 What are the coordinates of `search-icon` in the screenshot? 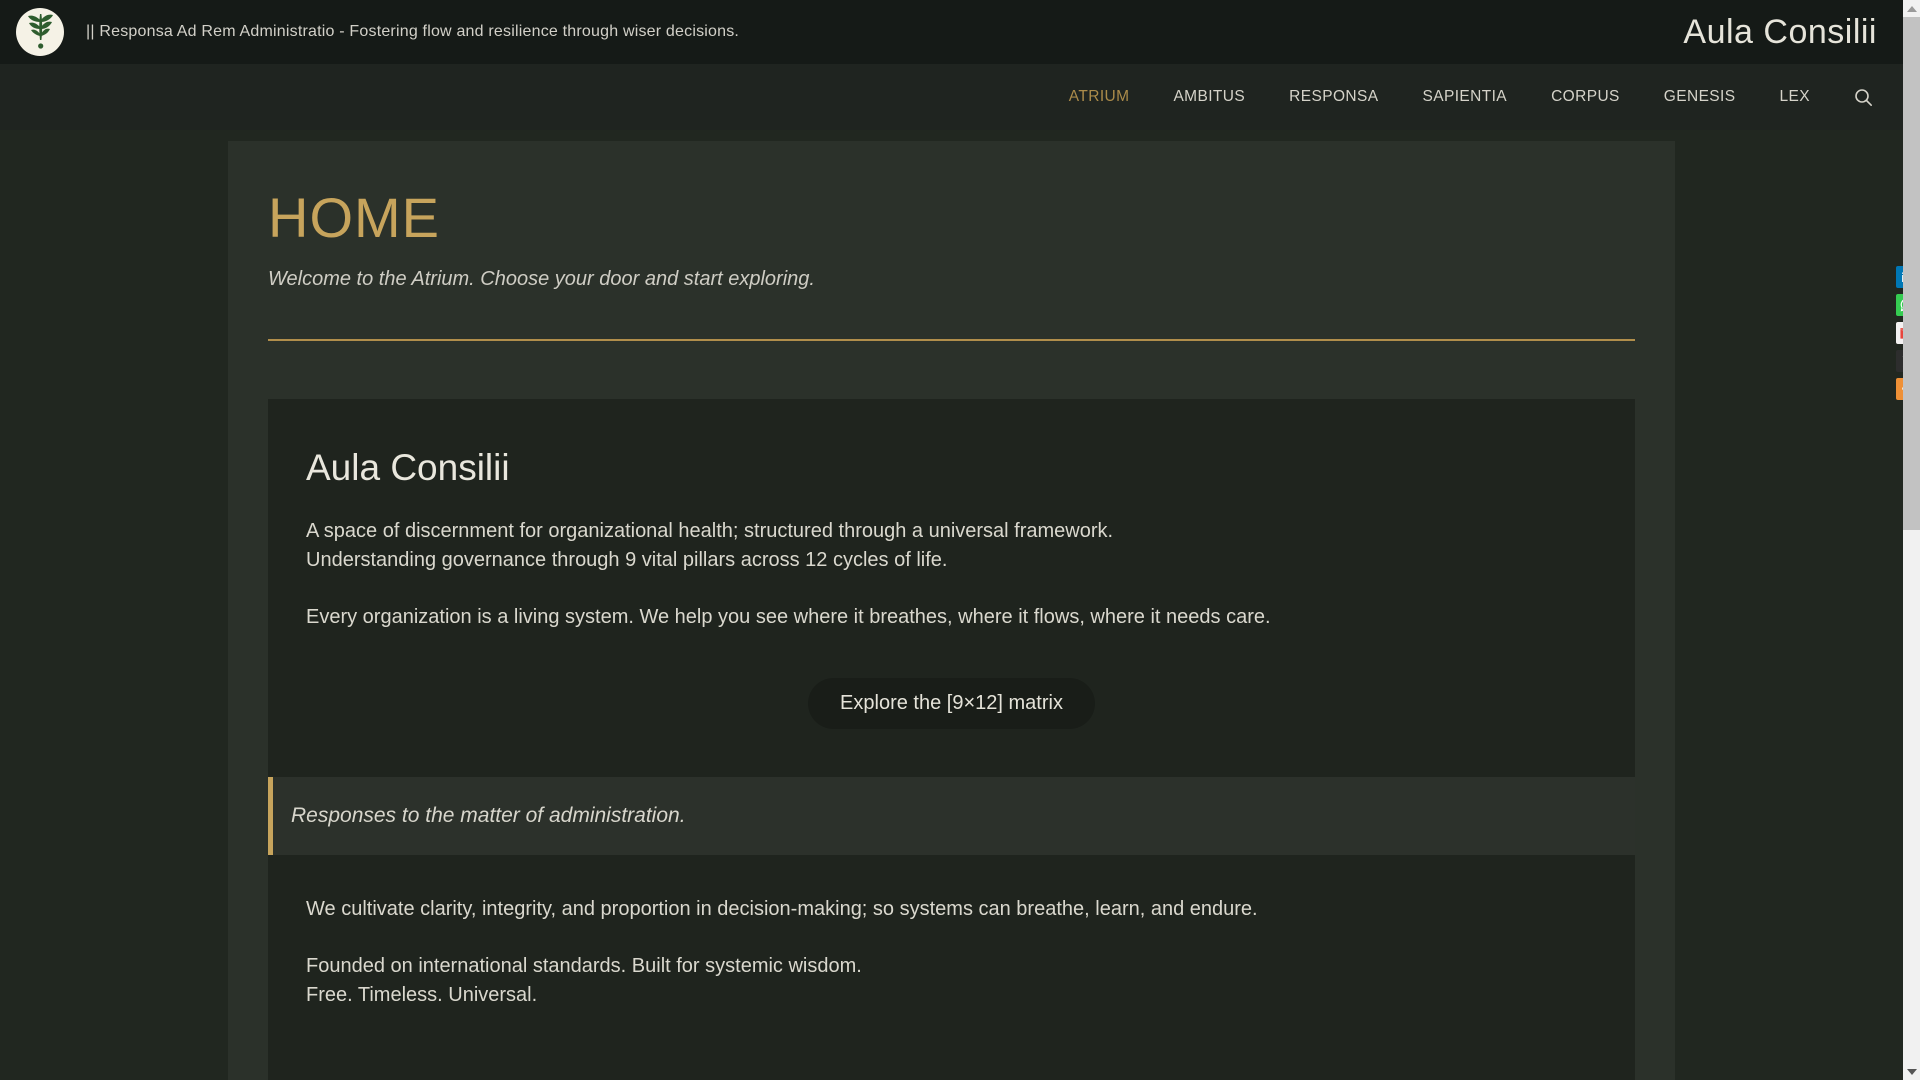 It's located at (1863, 97).